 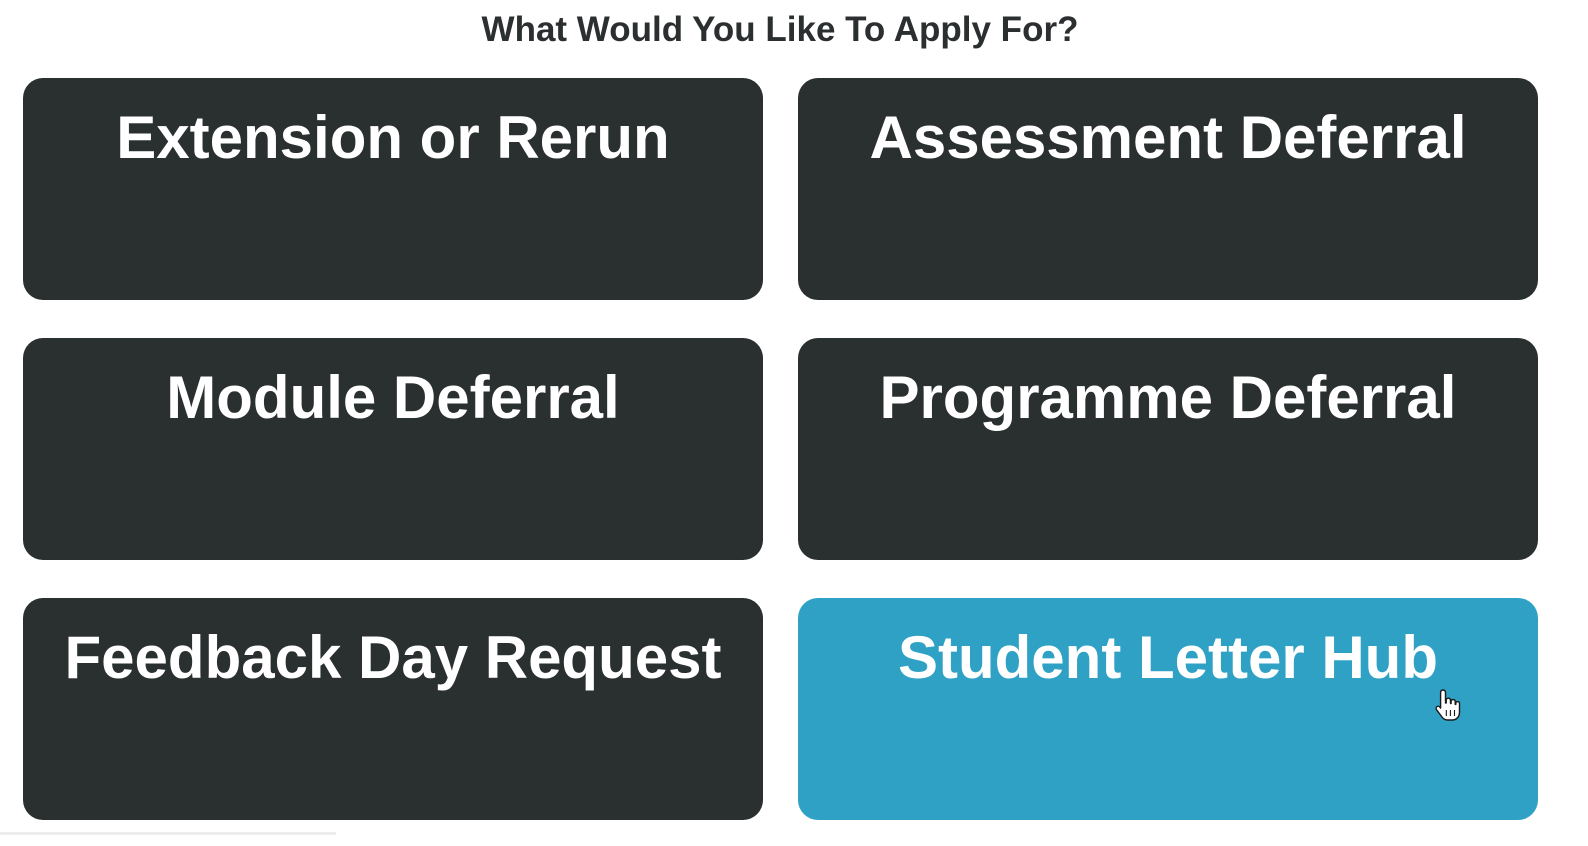 I want to click on tile-label: Student Letter Hub, so click(x=1168, y=657).